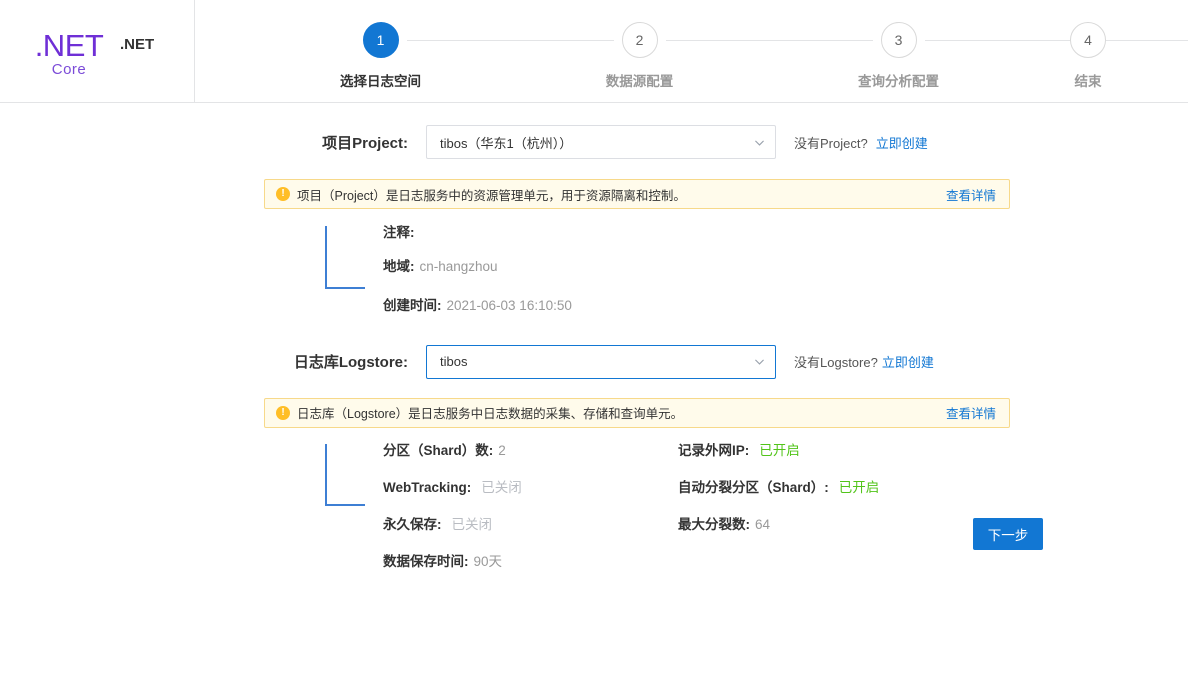 Image resolution: width=1188 pixels, height=696 pixels. Describe the element at coordinates (399, 266) in the screenshot. I see `project-region-key: 地域:` at that location.